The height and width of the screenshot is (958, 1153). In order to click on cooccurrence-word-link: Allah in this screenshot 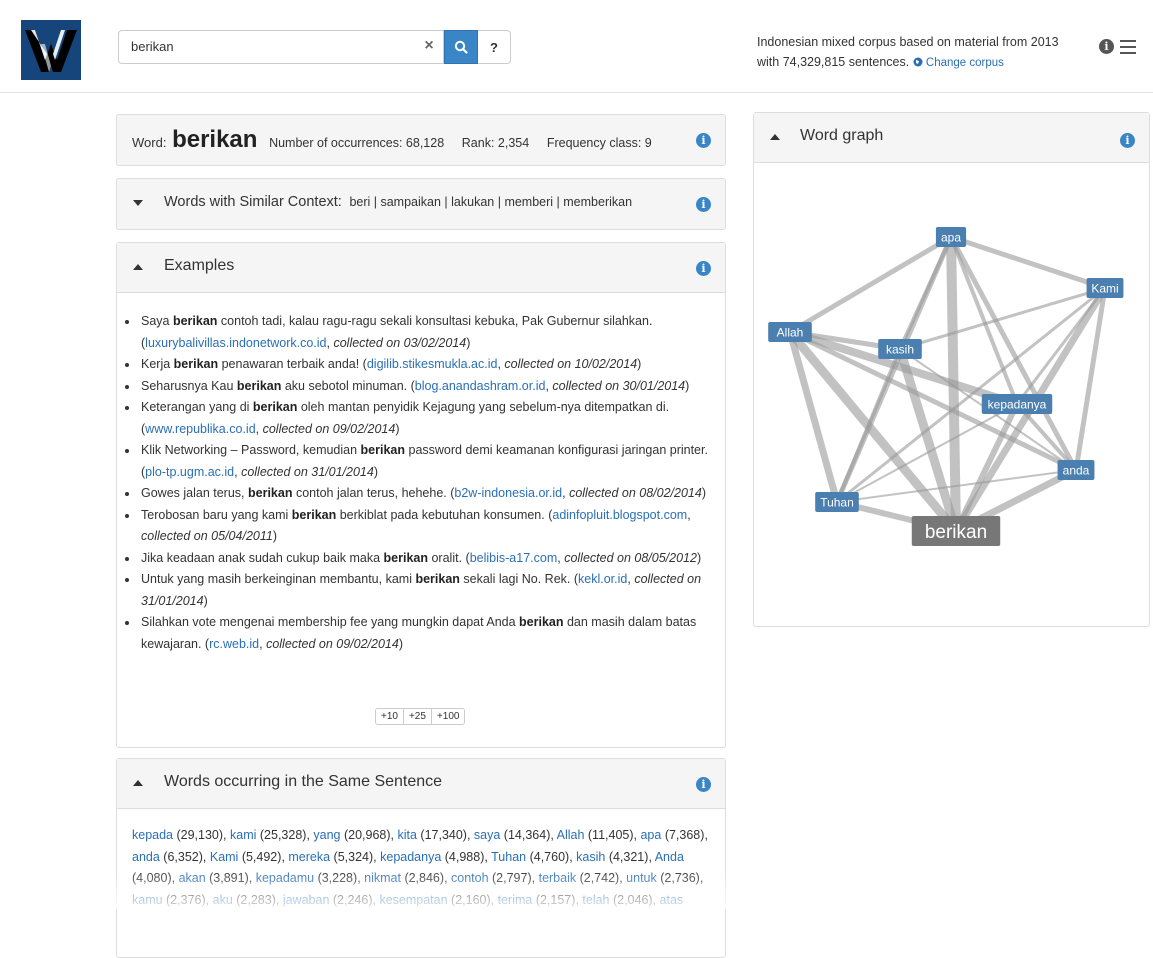, I will do `click(571, 835)`.